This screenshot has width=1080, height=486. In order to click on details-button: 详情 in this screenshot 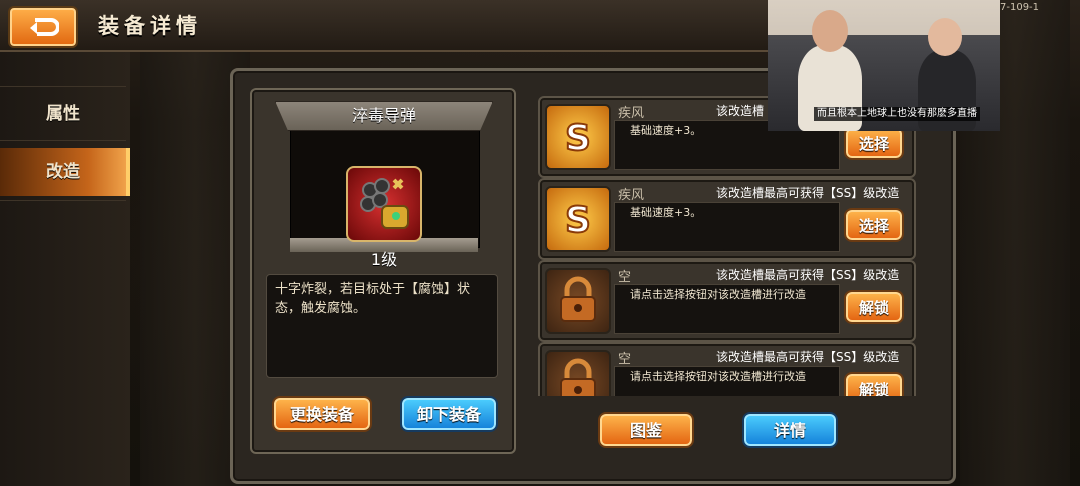, I will do `click(790, 430)`.